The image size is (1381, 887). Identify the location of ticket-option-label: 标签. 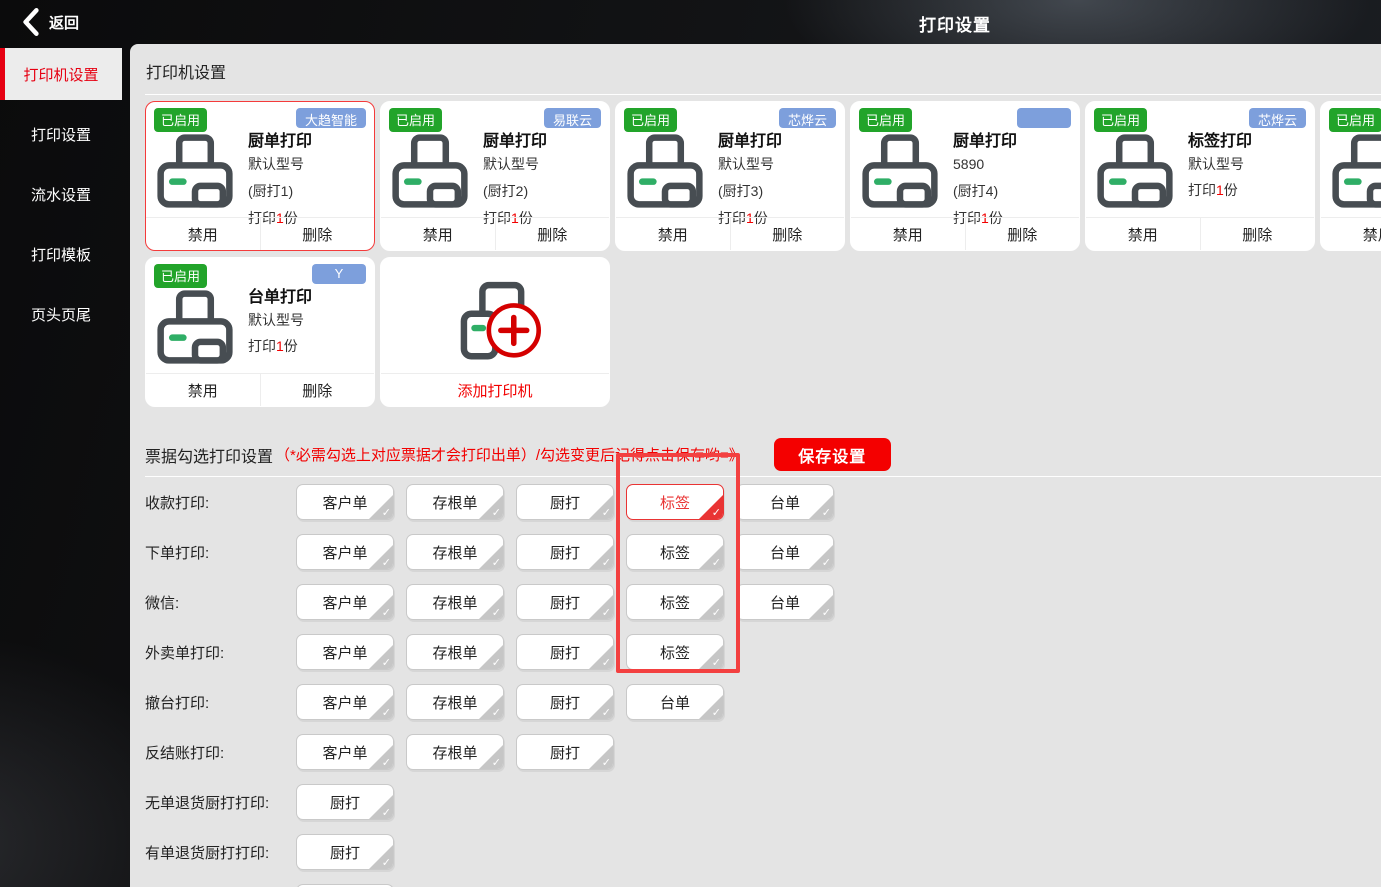
(674, 553).